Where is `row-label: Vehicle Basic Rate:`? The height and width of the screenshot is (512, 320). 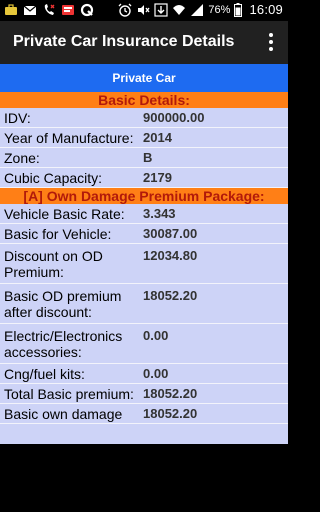 row-label: Vehicle Basic Rate: is located at coordinates (64, 214).